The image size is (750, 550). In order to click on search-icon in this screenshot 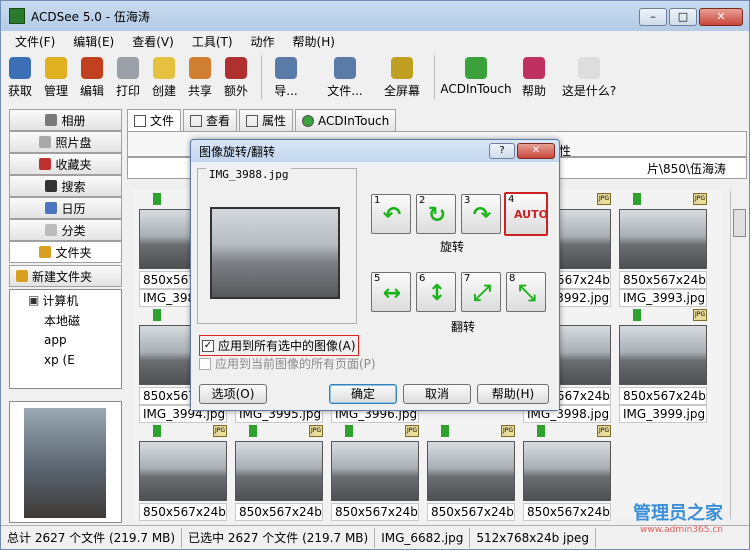, I will do `click(51, 186)`.